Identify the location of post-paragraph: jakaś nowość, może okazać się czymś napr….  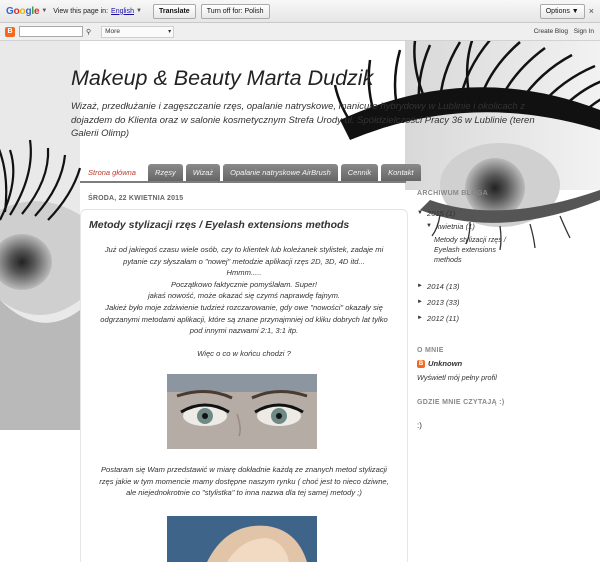
(244, 296).